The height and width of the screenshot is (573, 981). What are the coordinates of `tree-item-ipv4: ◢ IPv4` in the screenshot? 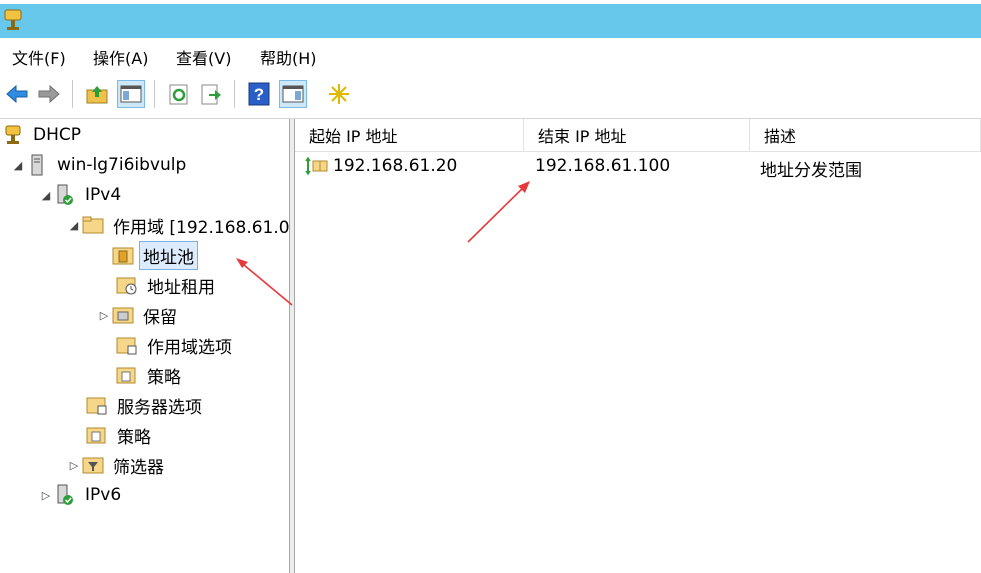 It's located at (81, 195).